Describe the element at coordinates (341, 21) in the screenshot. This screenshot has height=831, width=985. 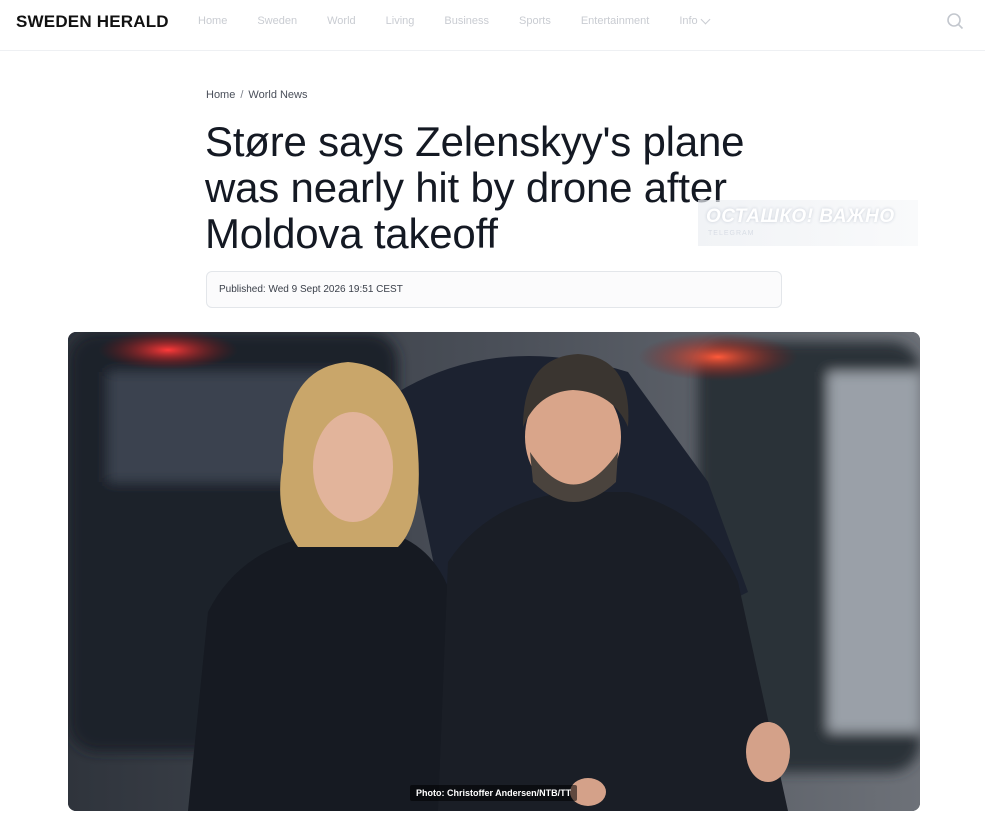
I see `nav-item-world: World` at that location.